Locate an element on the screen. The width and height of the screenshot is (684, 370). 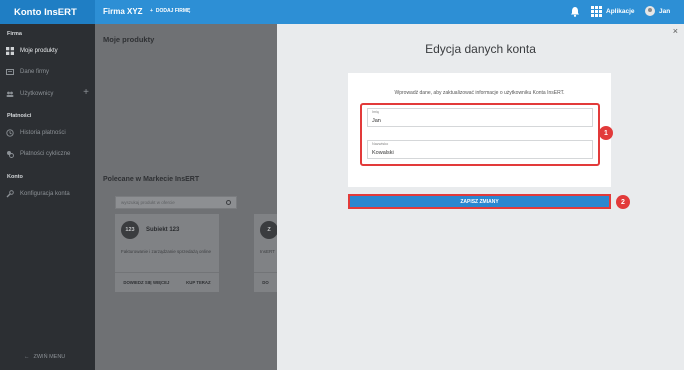
page-title: Moje produkty is located at coordinates (129, 39).